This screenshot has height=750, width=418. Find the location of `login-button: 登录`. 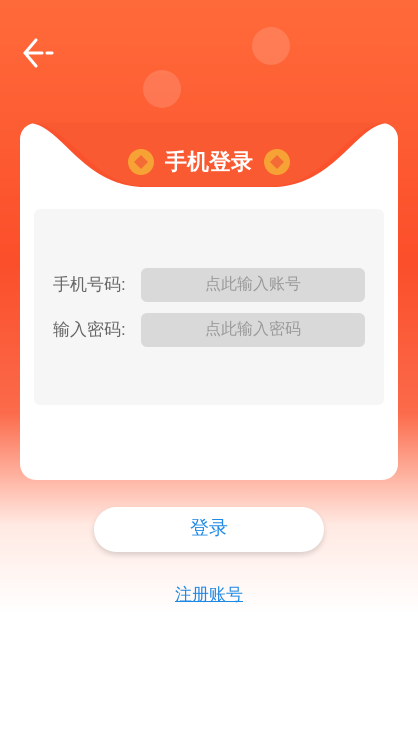

login-button: 登录 is located at coordinates (209, 529).